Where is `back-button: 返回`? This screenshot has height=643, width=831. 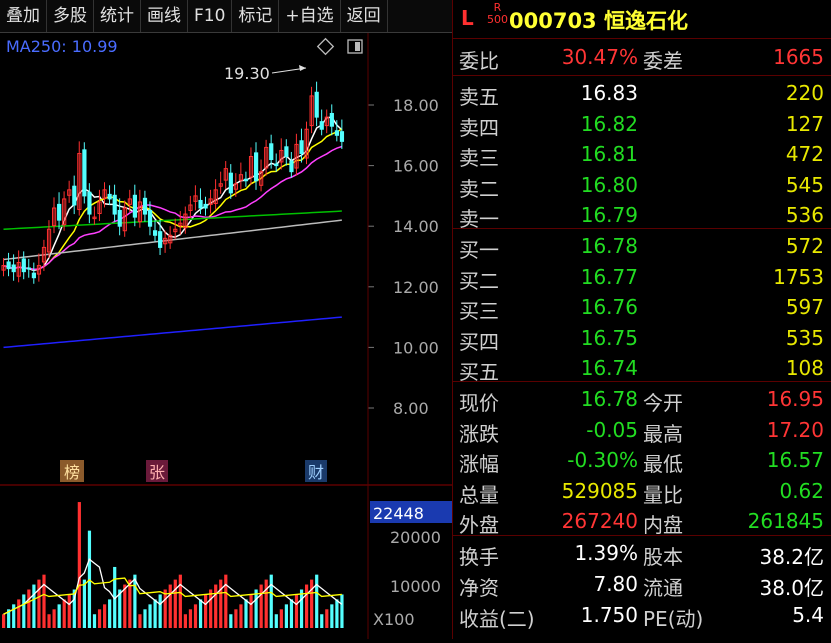
back-button: 返回 is located at coordinates (364, 16).